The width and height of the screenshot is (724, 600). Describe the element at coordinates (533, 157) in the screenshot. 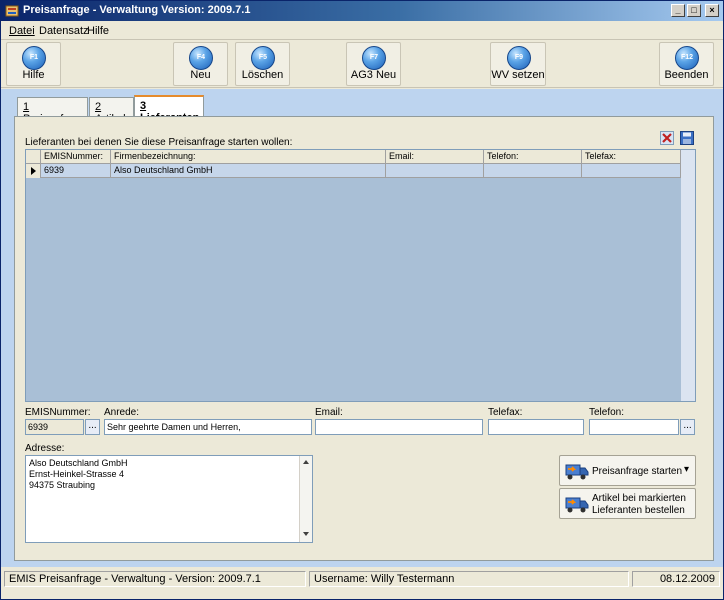

I see `col-header-telefon: Telefon:` at that location.